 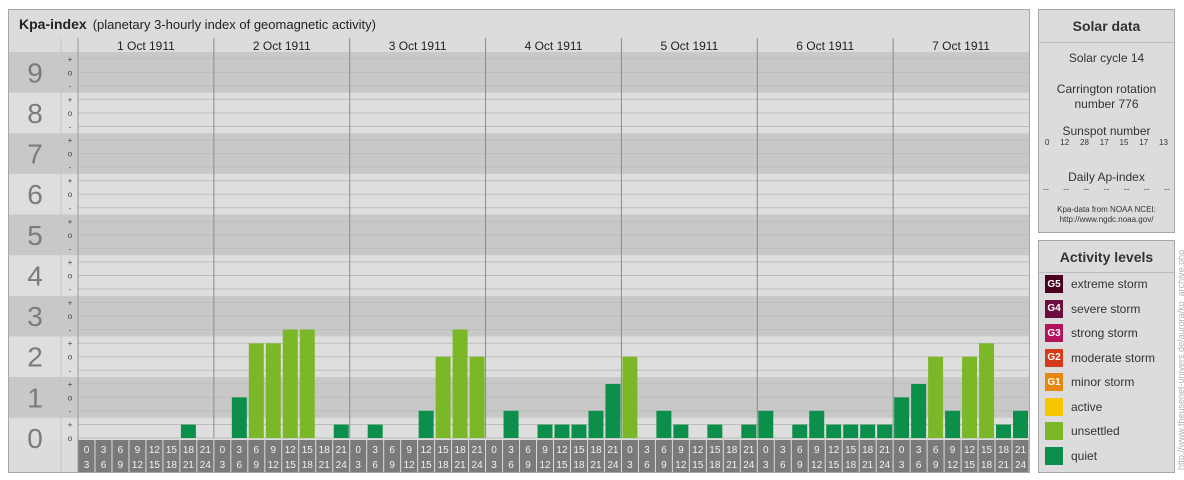 I want to click on legend-swatch: G2, so click(x=1054, y=357).